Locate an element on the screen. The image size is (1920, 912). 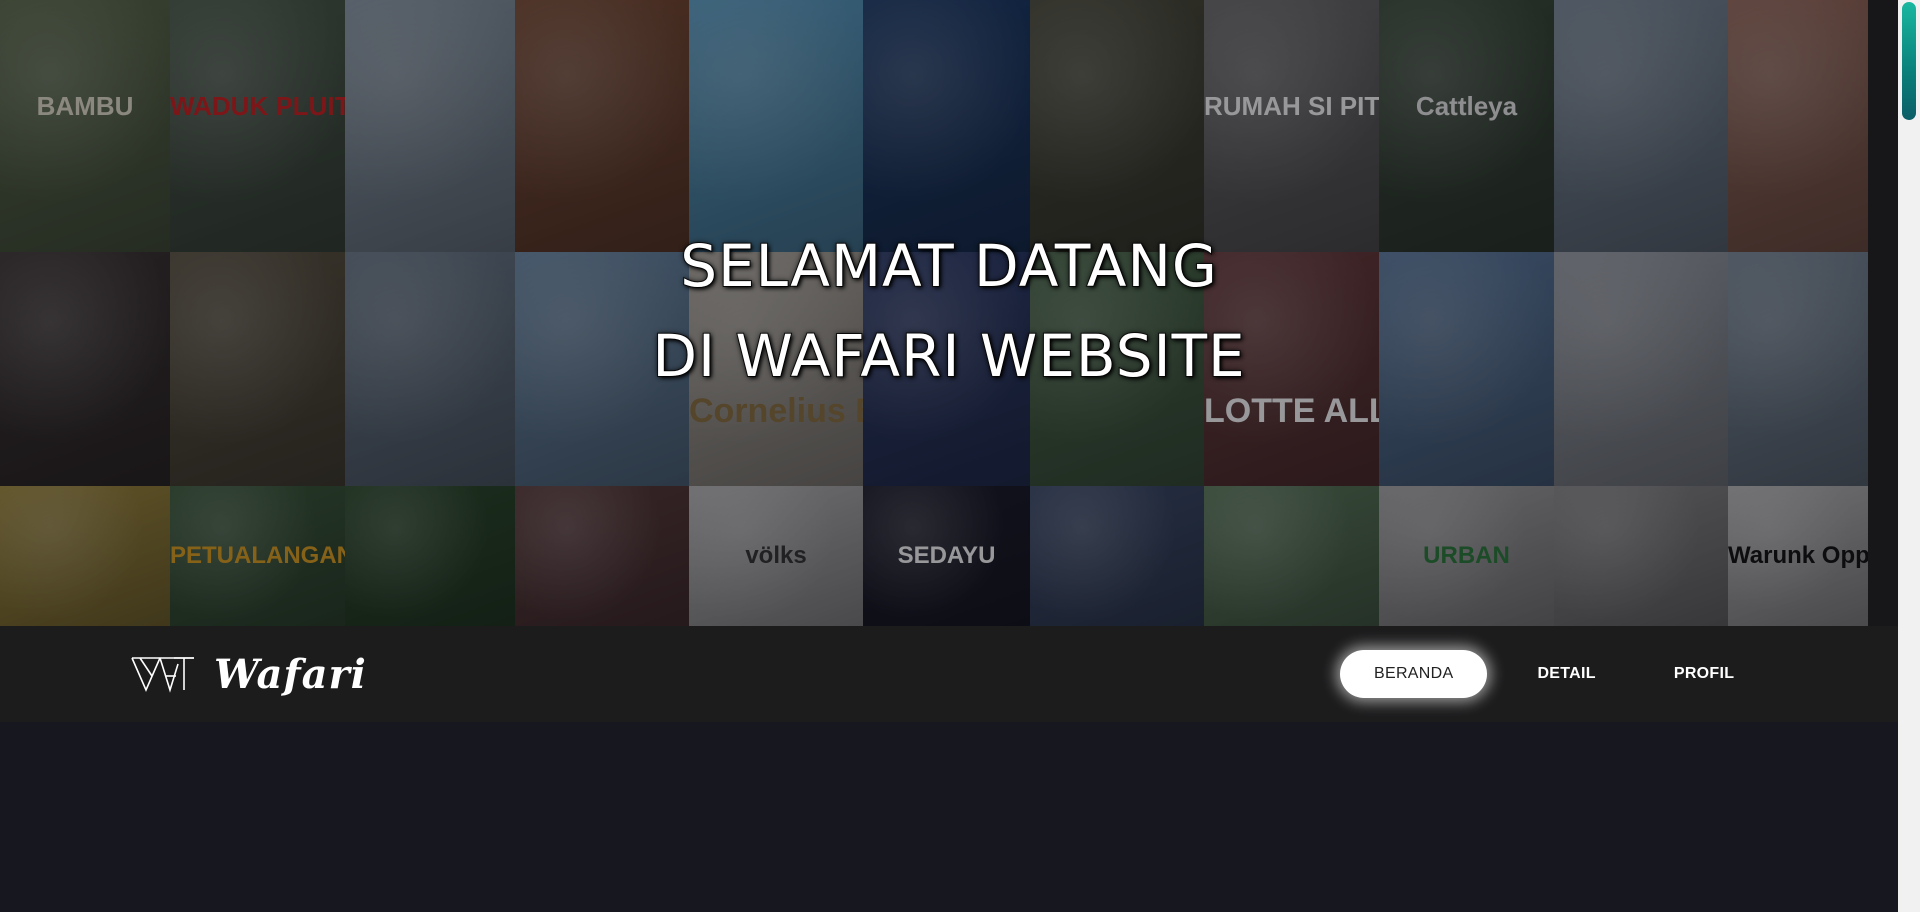
wafari-logo-icon is located at coordinates (162, 675).